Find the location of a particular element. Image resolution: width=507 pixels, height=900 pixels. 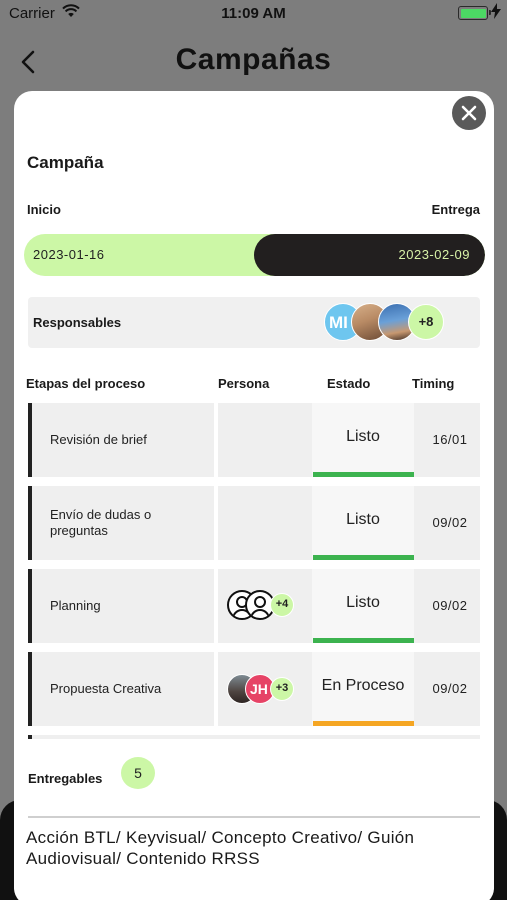

column-header-etapas: Etapas del proceso is located at coordinates (86, 383).